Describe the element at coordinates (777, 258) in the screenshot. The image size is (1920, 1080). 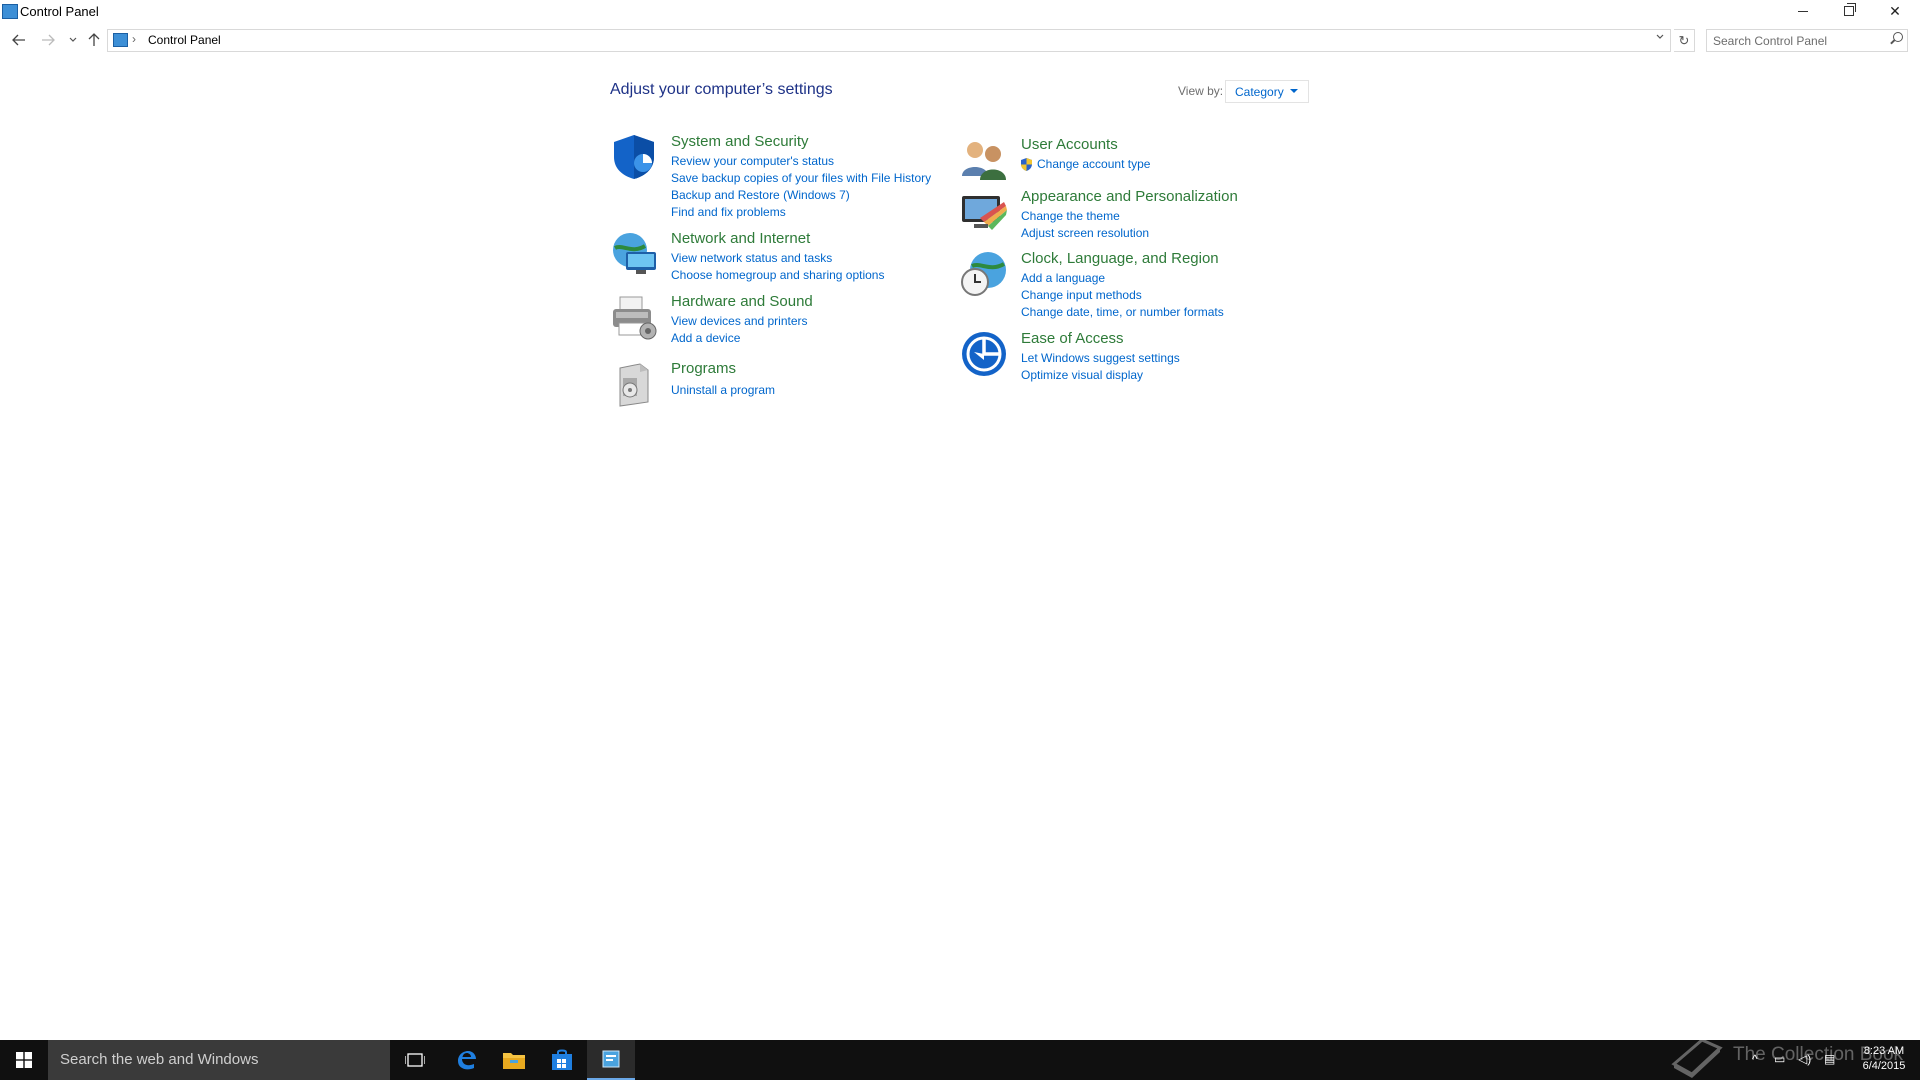
I see `link-network-status: View network status and tasks` at that location.